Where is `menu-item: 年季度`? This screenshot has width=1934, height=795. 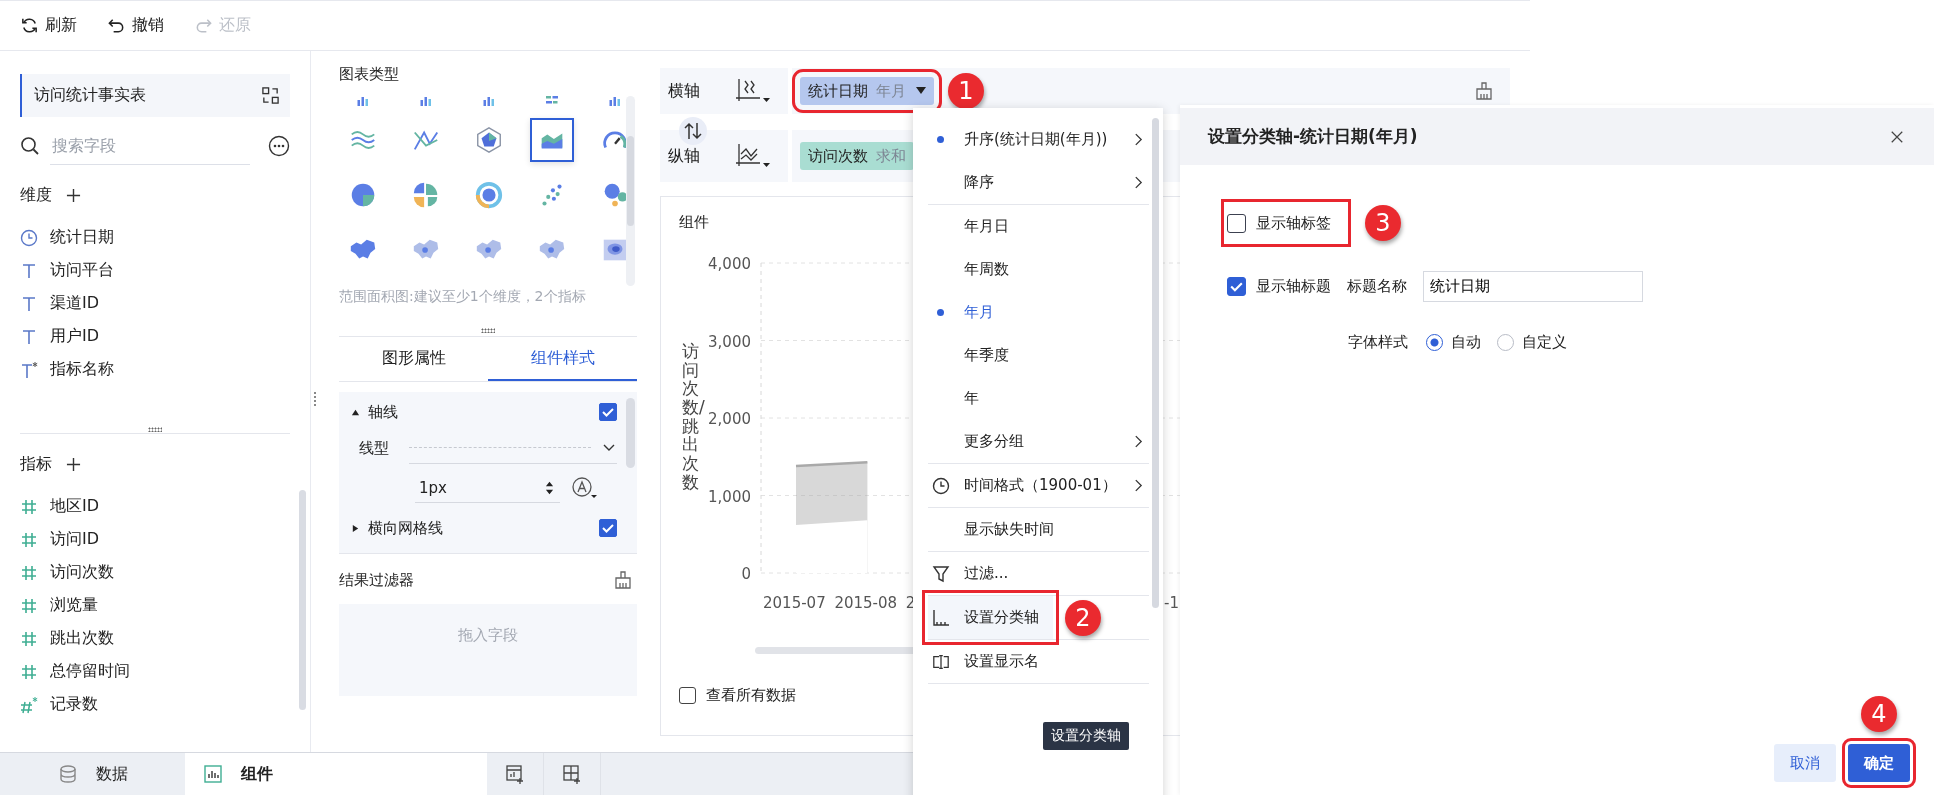 menu-item: 年季度 is located at coordinates (1031, 355).